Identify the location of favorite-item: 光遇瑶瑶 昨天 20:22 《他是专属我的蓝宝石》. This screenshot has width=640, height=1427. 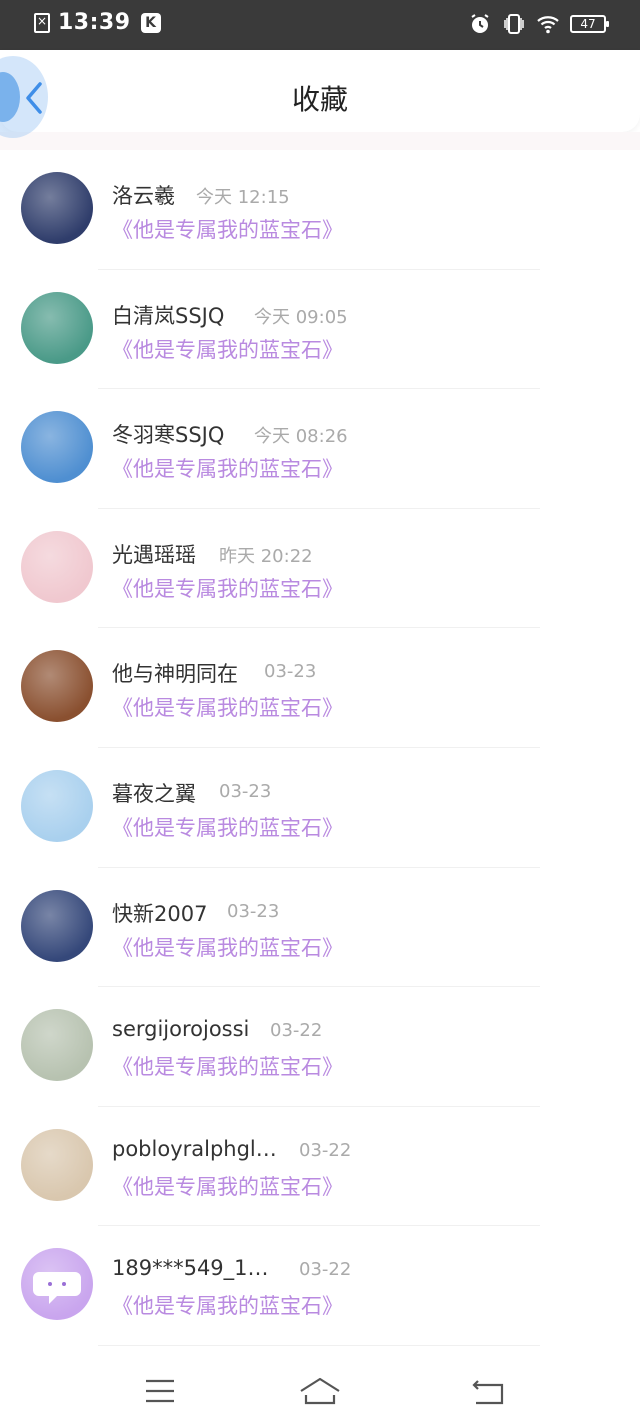
(320, 569).